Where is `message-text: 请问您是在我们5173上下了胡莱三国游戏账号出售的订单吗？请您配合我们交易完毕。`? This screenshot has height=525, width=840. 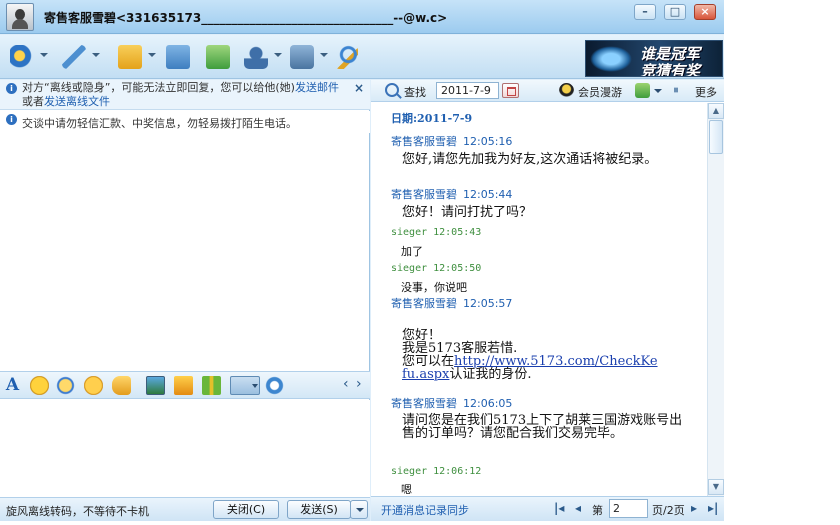 message-text: 请问您是在我们5173上下了胡莱三国游戏账号出售的订单吗？请您配合我们交易完毕。 is located at coordinates (542, 427).